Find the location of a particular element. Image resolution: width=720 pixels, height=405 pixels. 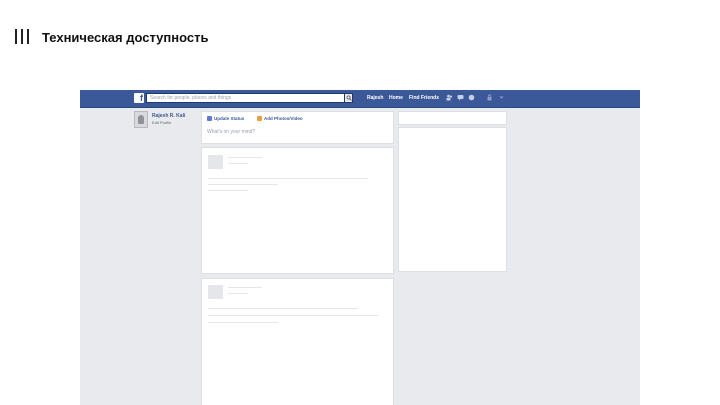

lock-icon is located at coordinates (489, 97).